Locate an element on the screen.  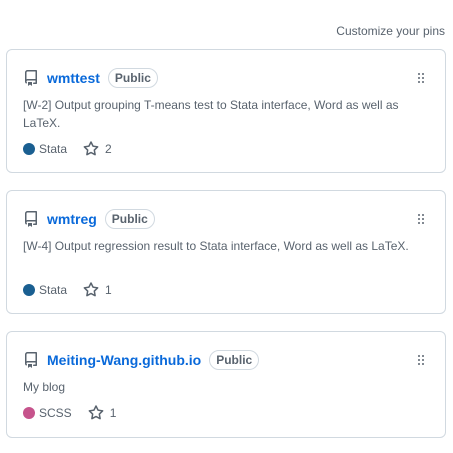
star-count: 2 is located at coordinates (108, 149).